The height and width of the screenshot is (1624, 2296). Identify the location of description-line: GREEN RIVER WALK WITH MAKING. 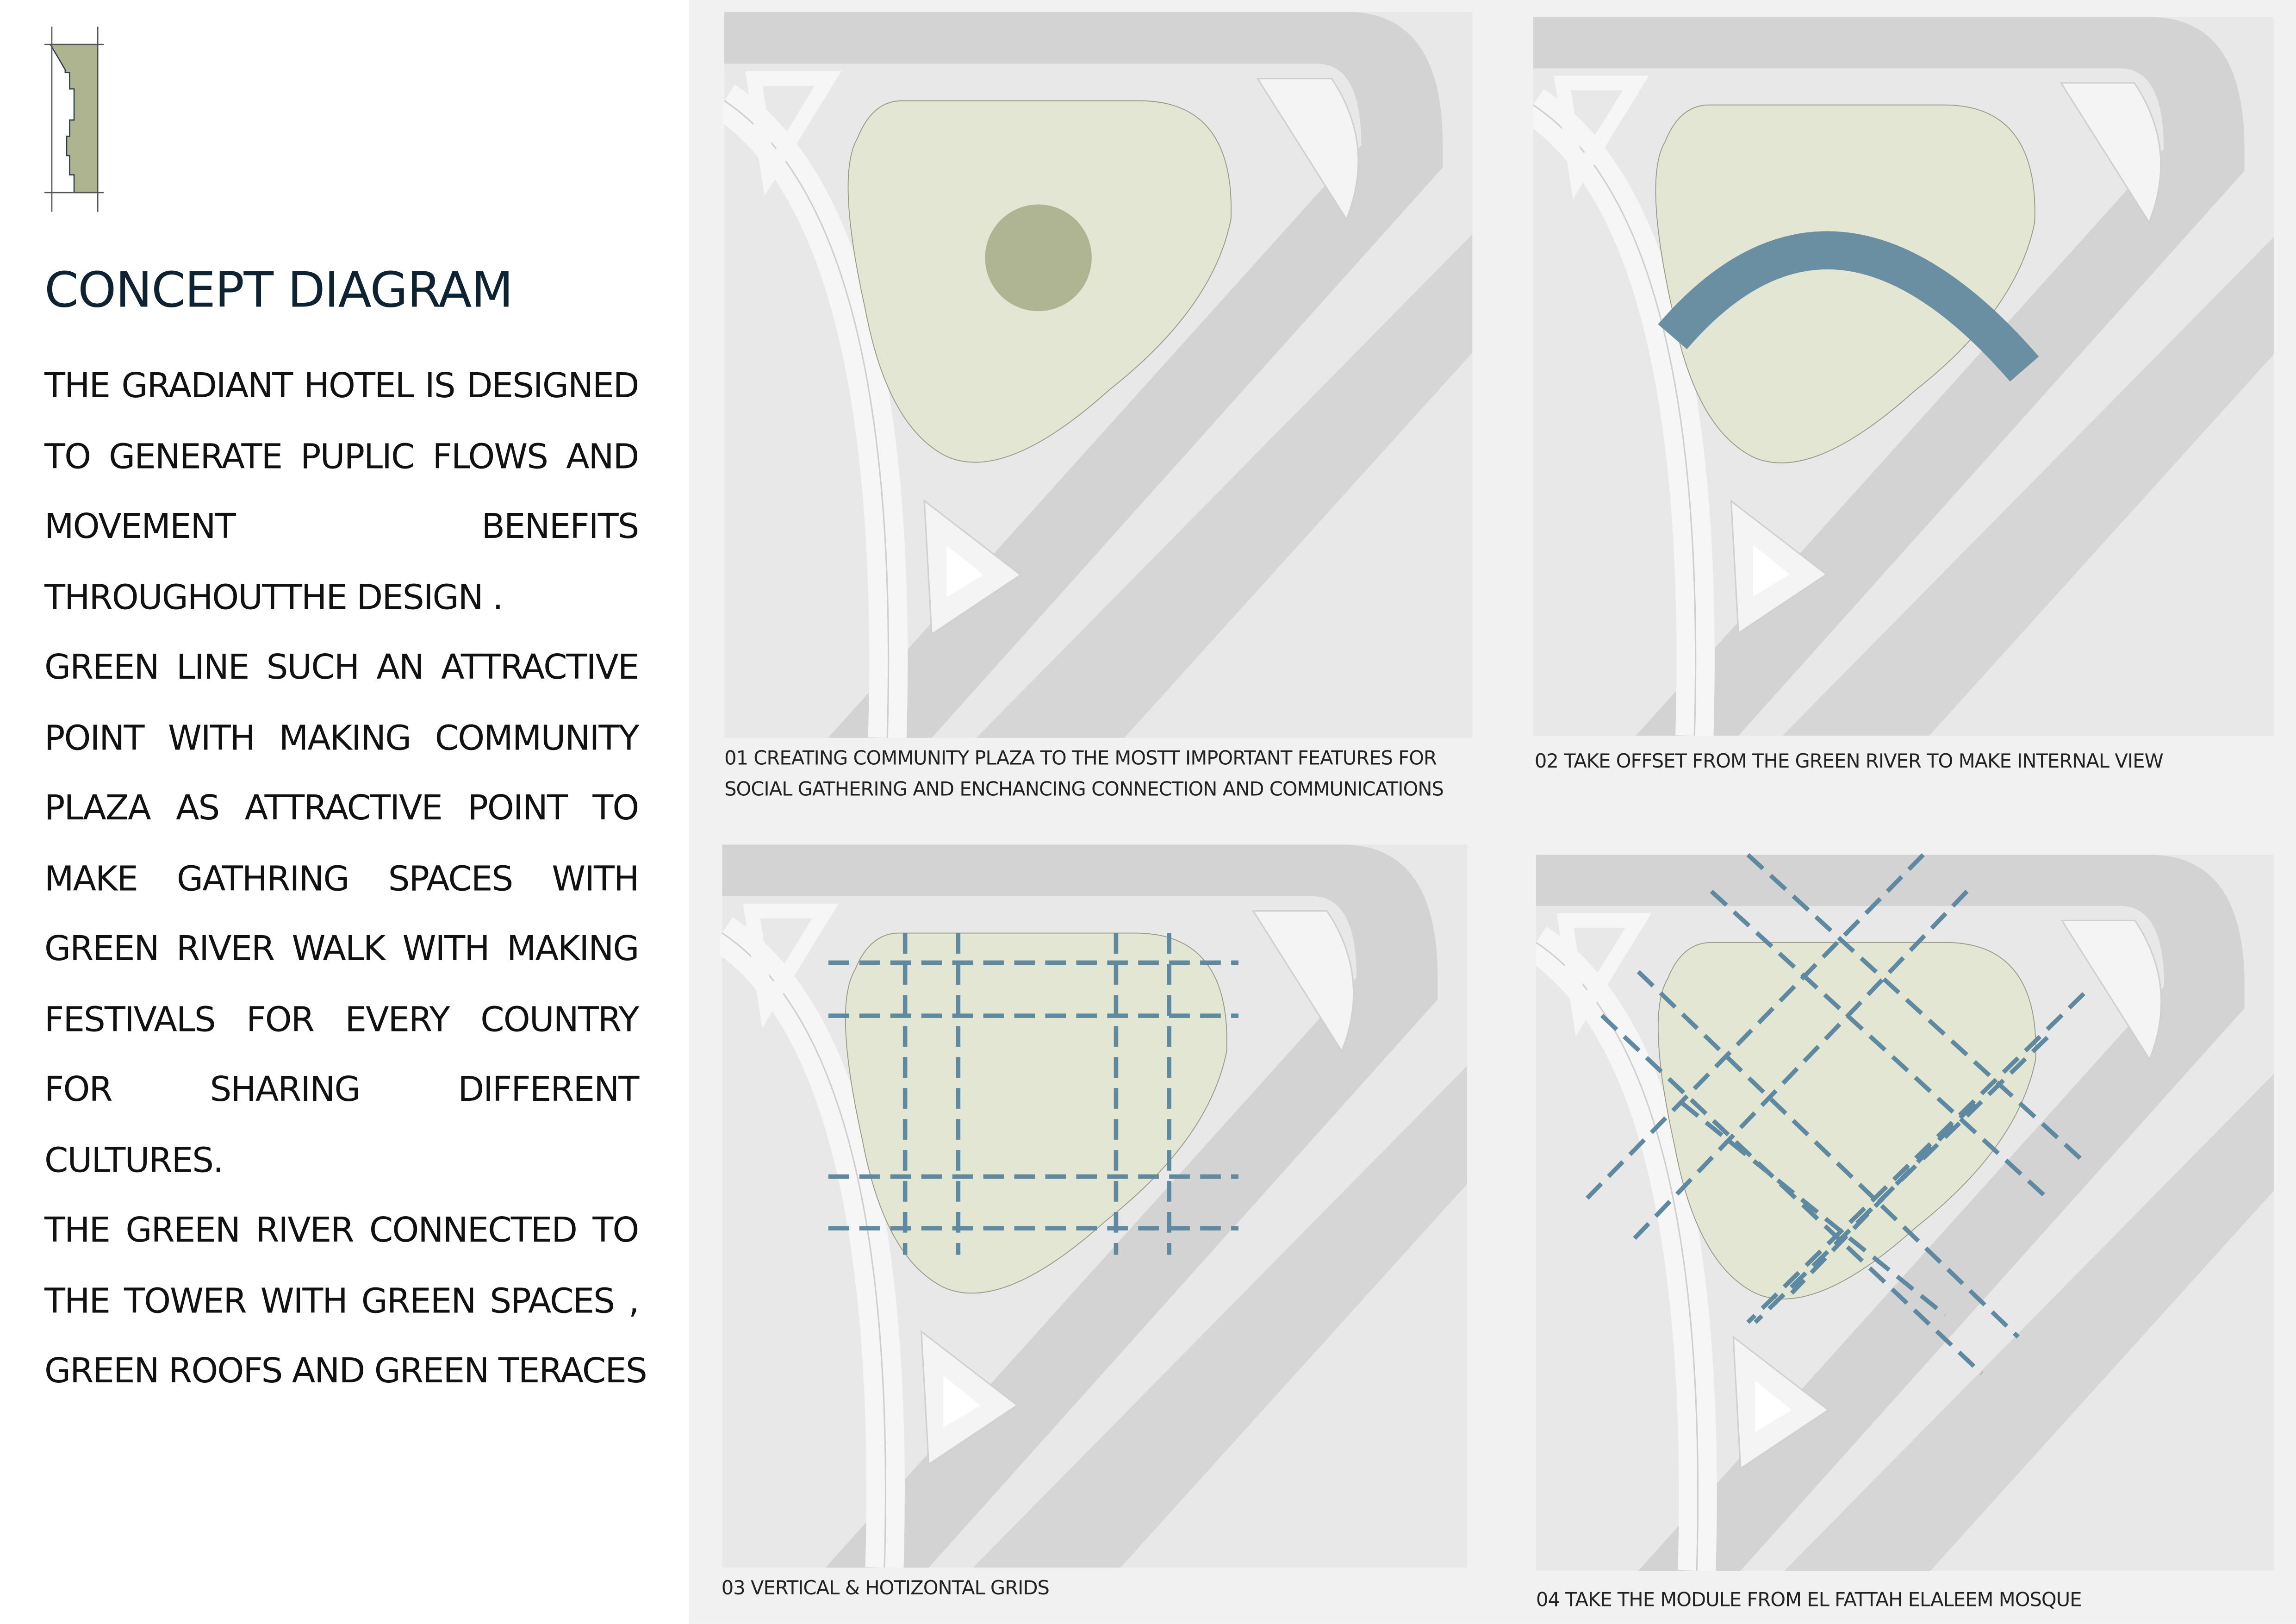
(341, 949).